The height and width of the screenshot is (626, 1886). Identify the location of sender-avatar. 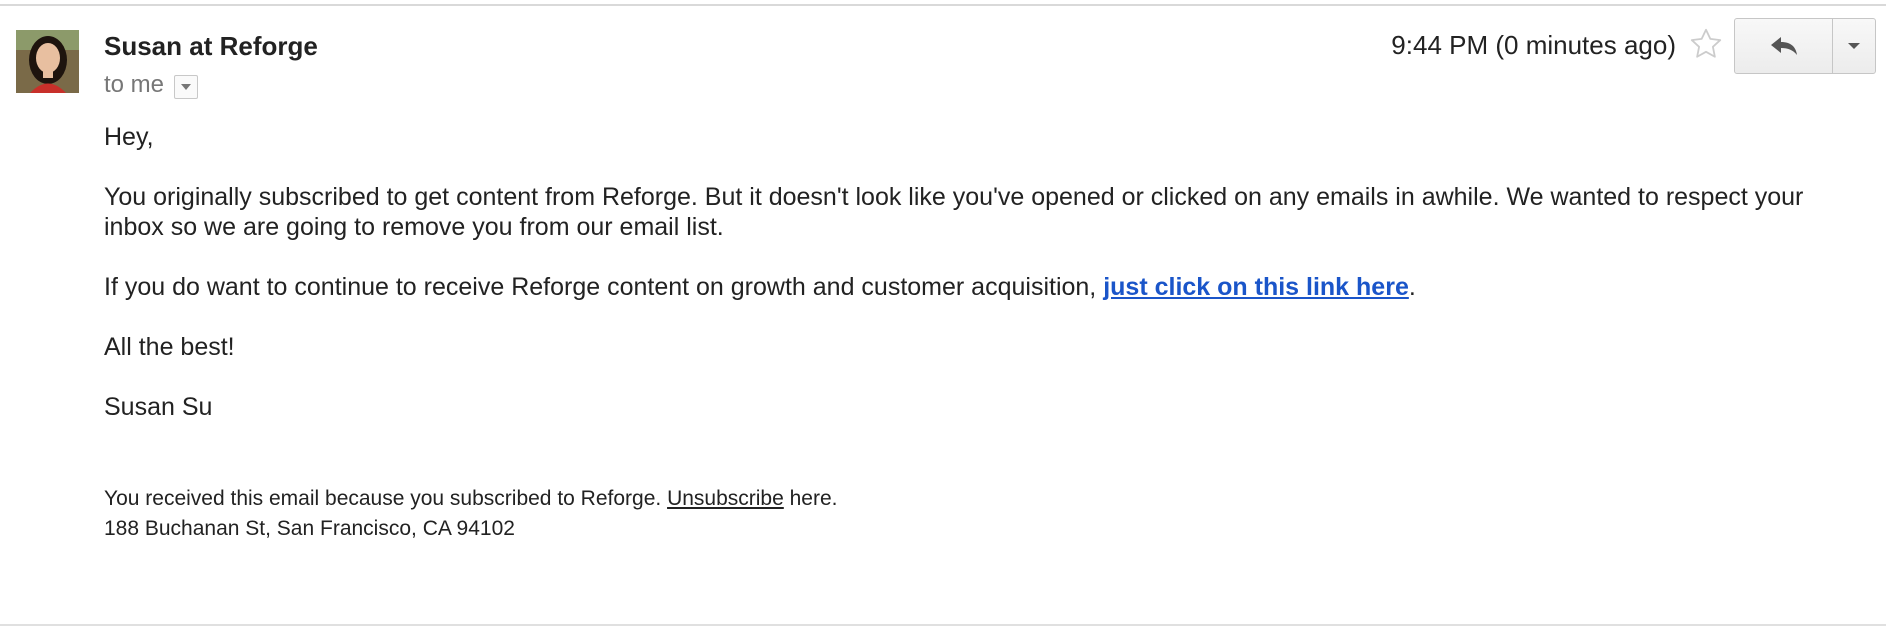
(47, 61).